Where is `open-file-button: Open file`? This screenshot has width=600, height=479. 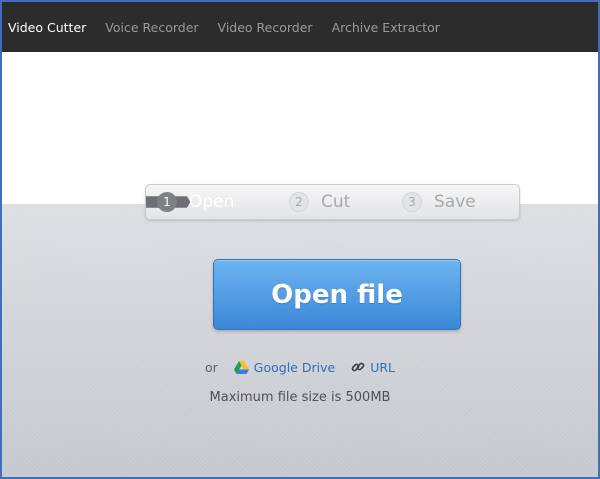 open-file-button: Open file is located at coordinates (337, 294).